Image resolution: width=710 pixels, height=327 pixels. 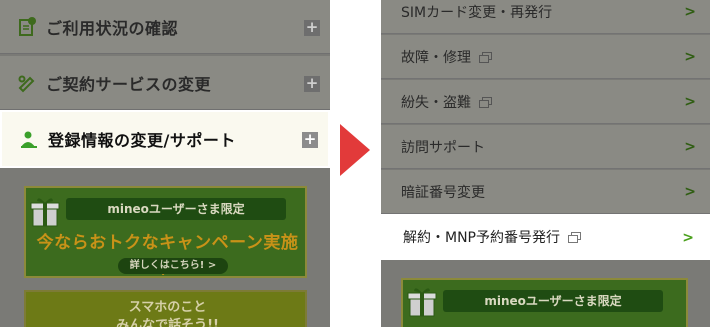 I want to click on campaign-banner: mineoユーザーさま限定, so click(x=544, y=302).